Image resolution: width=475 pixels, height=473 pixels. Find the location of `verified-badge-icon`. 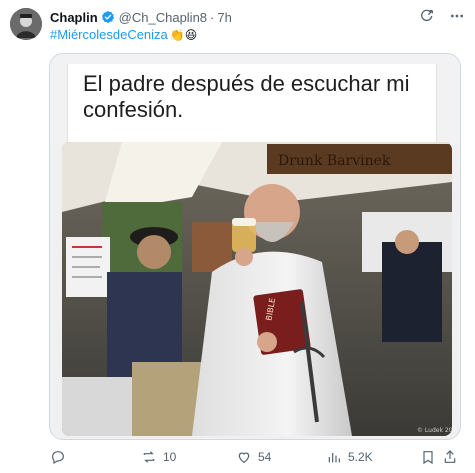

verified-badge-icon is located at coordinates (108, 17).